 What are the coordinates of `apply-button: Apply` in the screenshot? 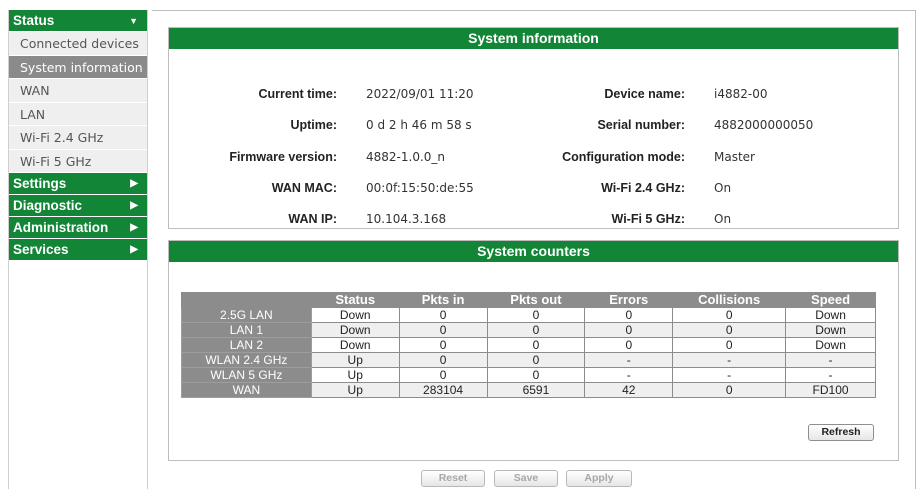 It's located at (599, 478).